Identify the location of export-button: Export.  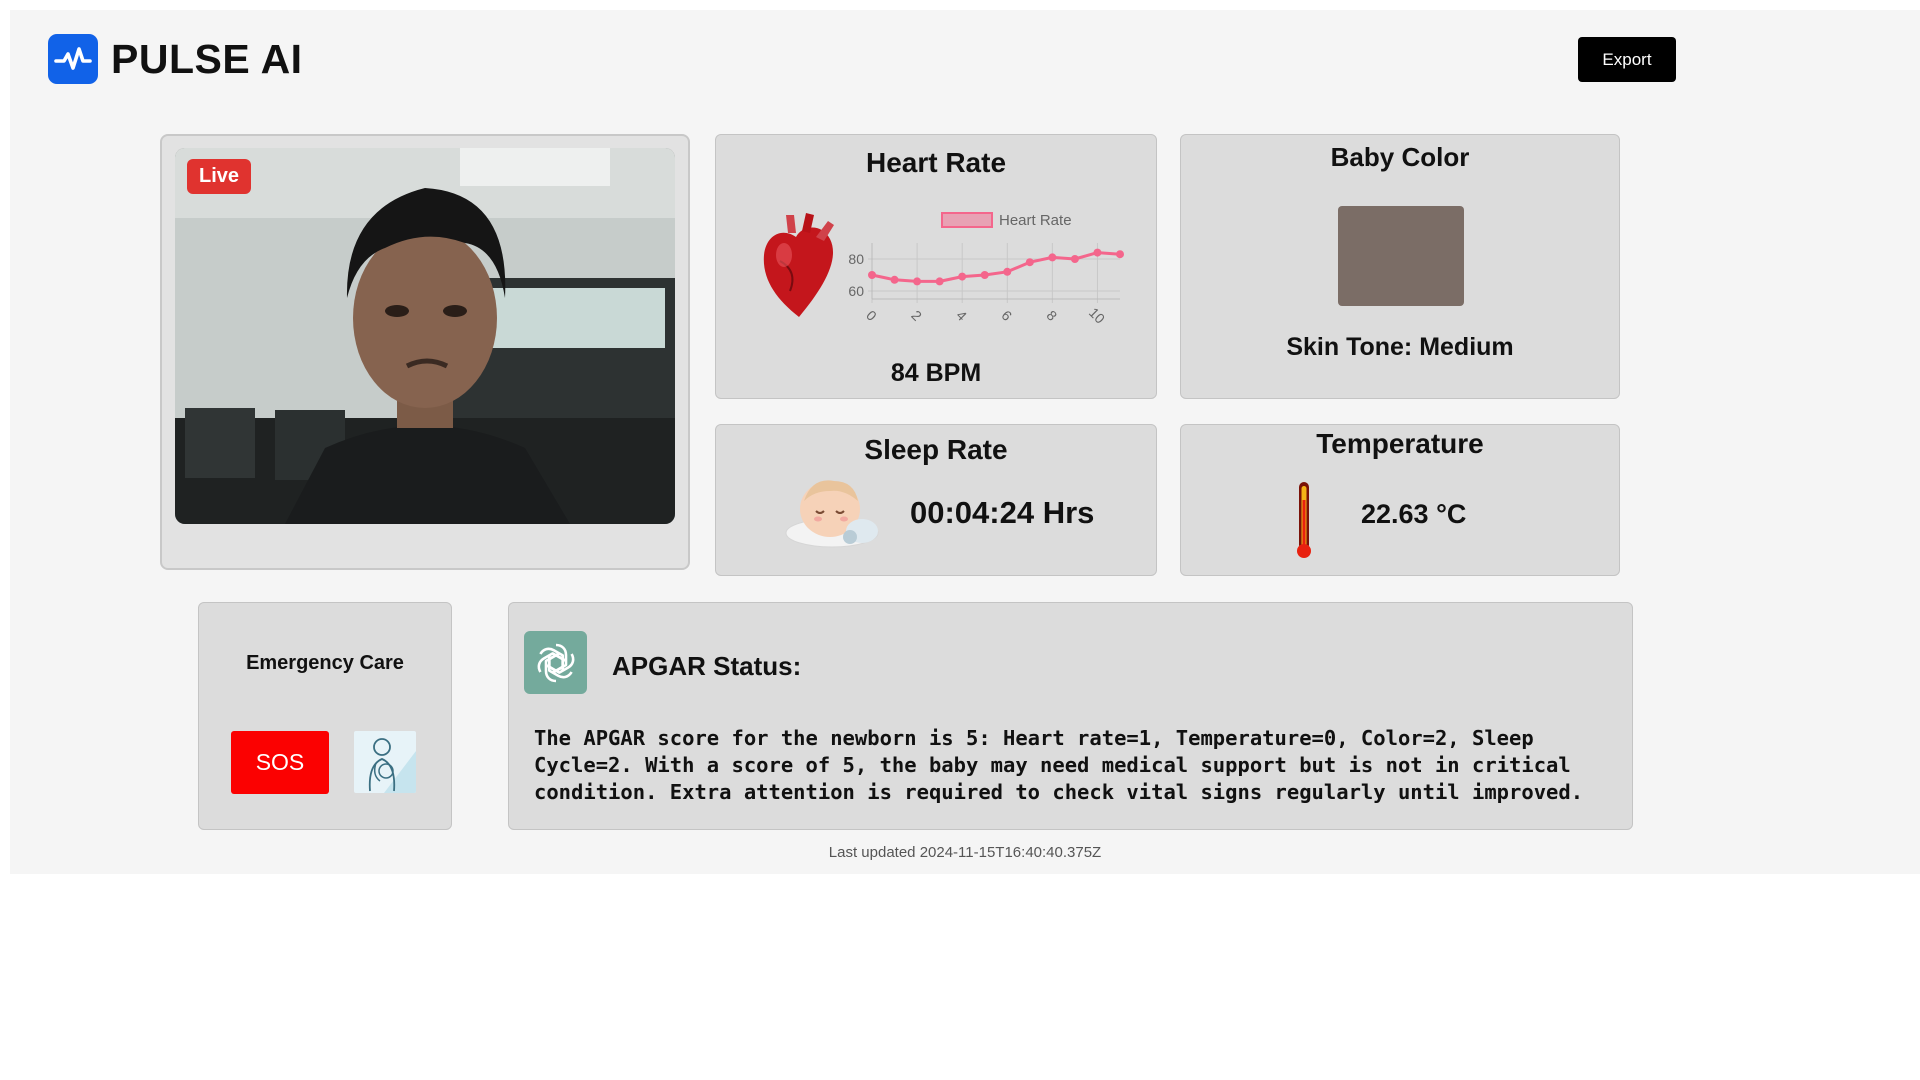
(1627, 59).